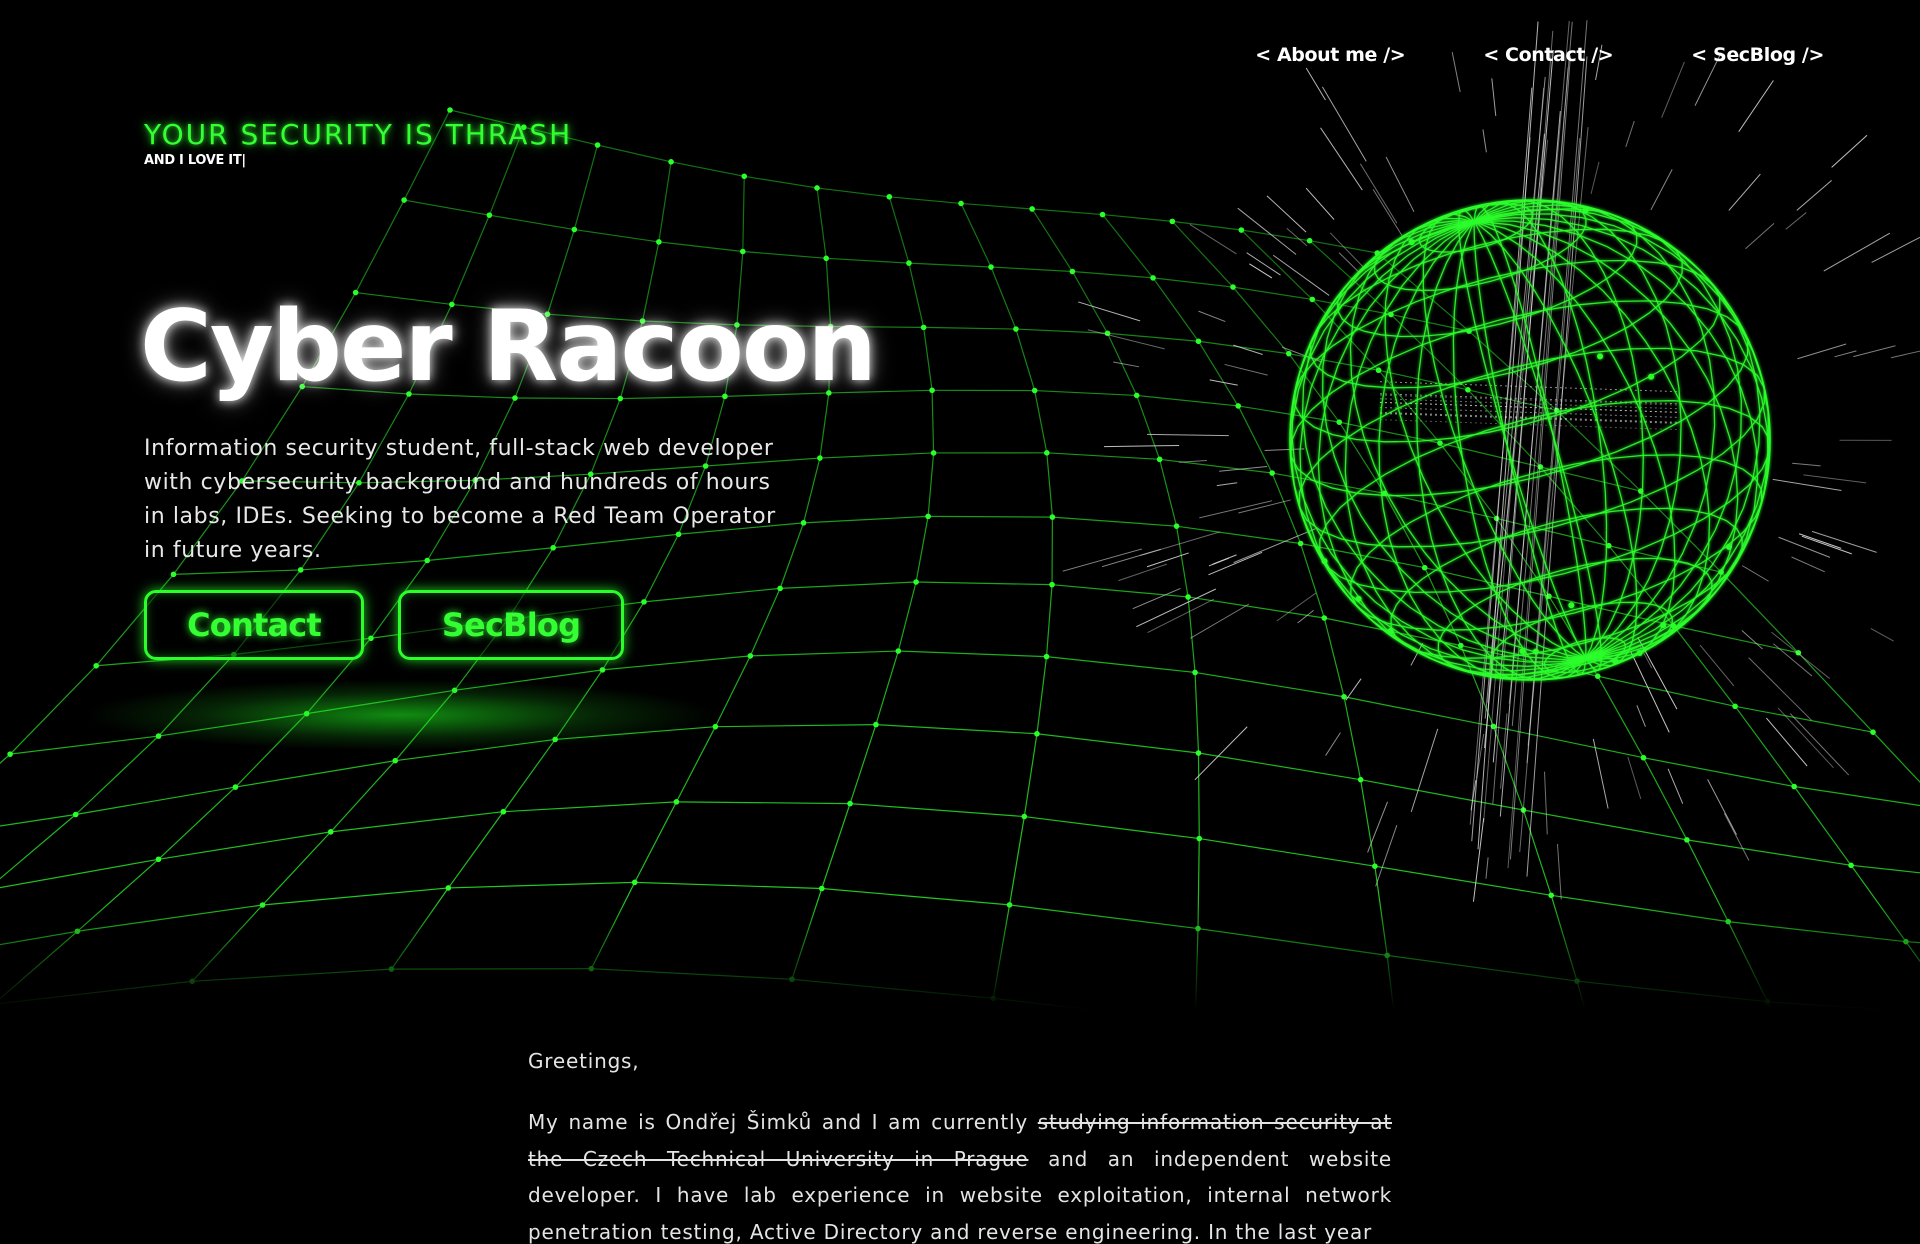  I want to click on nav-link-contact: < Contact />, so click(1548, 55).